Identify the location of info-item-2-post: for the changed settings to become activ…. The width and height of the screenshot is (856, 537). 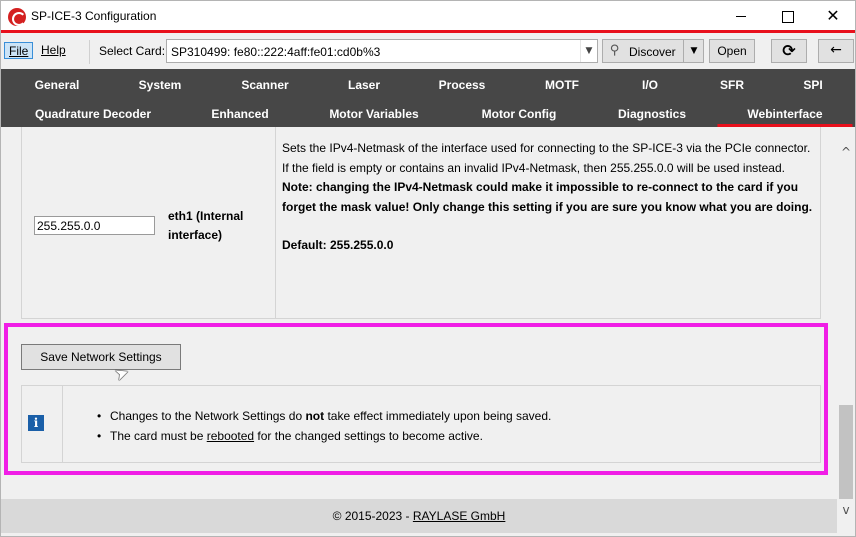
(368, 436).